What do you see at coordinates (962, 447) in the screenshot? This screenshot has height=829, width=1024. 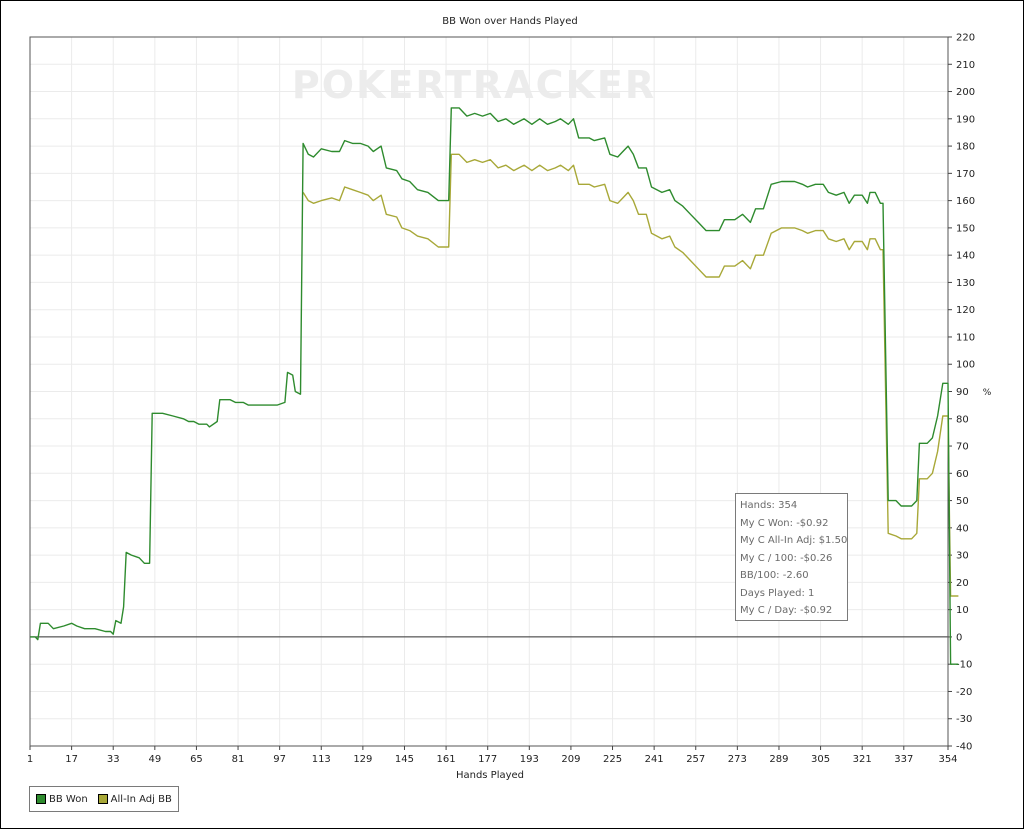 I see `y-tick-label: 70` at bounding box center [962, 447].